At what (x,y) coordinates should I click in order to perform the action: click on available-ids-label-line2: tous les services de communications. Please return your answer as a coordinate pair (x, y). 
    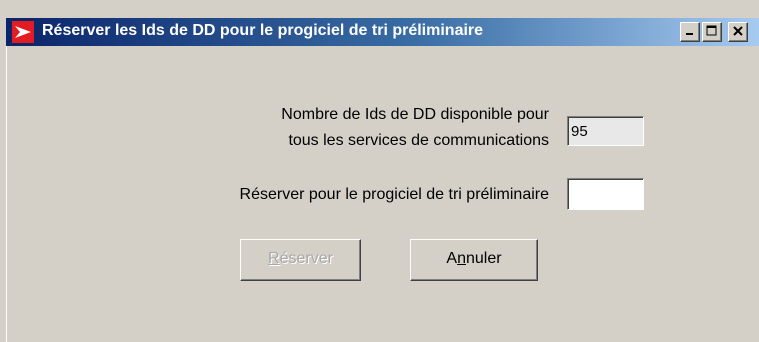
    Looking at the image, I should click on (418, 140).